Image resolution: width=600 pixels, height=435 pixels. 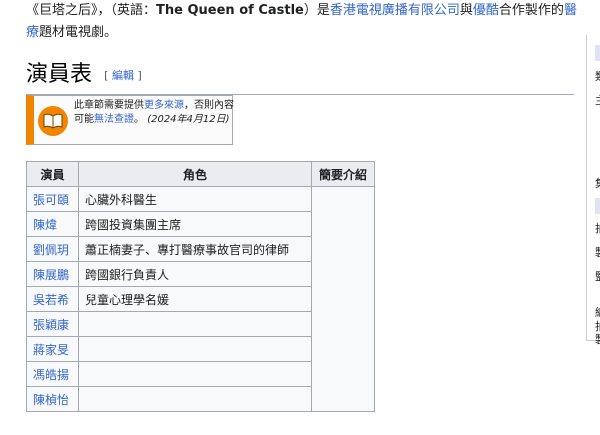 I want to click on role-cell: 跨國銀行負責人, so click(x=195, y=274).